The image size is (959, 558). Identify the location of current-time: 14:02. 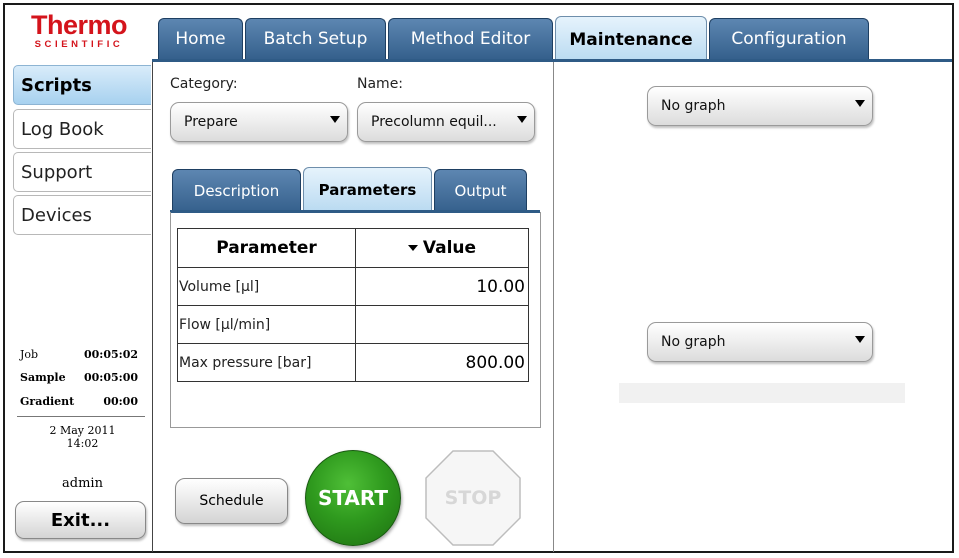
(82, 443).